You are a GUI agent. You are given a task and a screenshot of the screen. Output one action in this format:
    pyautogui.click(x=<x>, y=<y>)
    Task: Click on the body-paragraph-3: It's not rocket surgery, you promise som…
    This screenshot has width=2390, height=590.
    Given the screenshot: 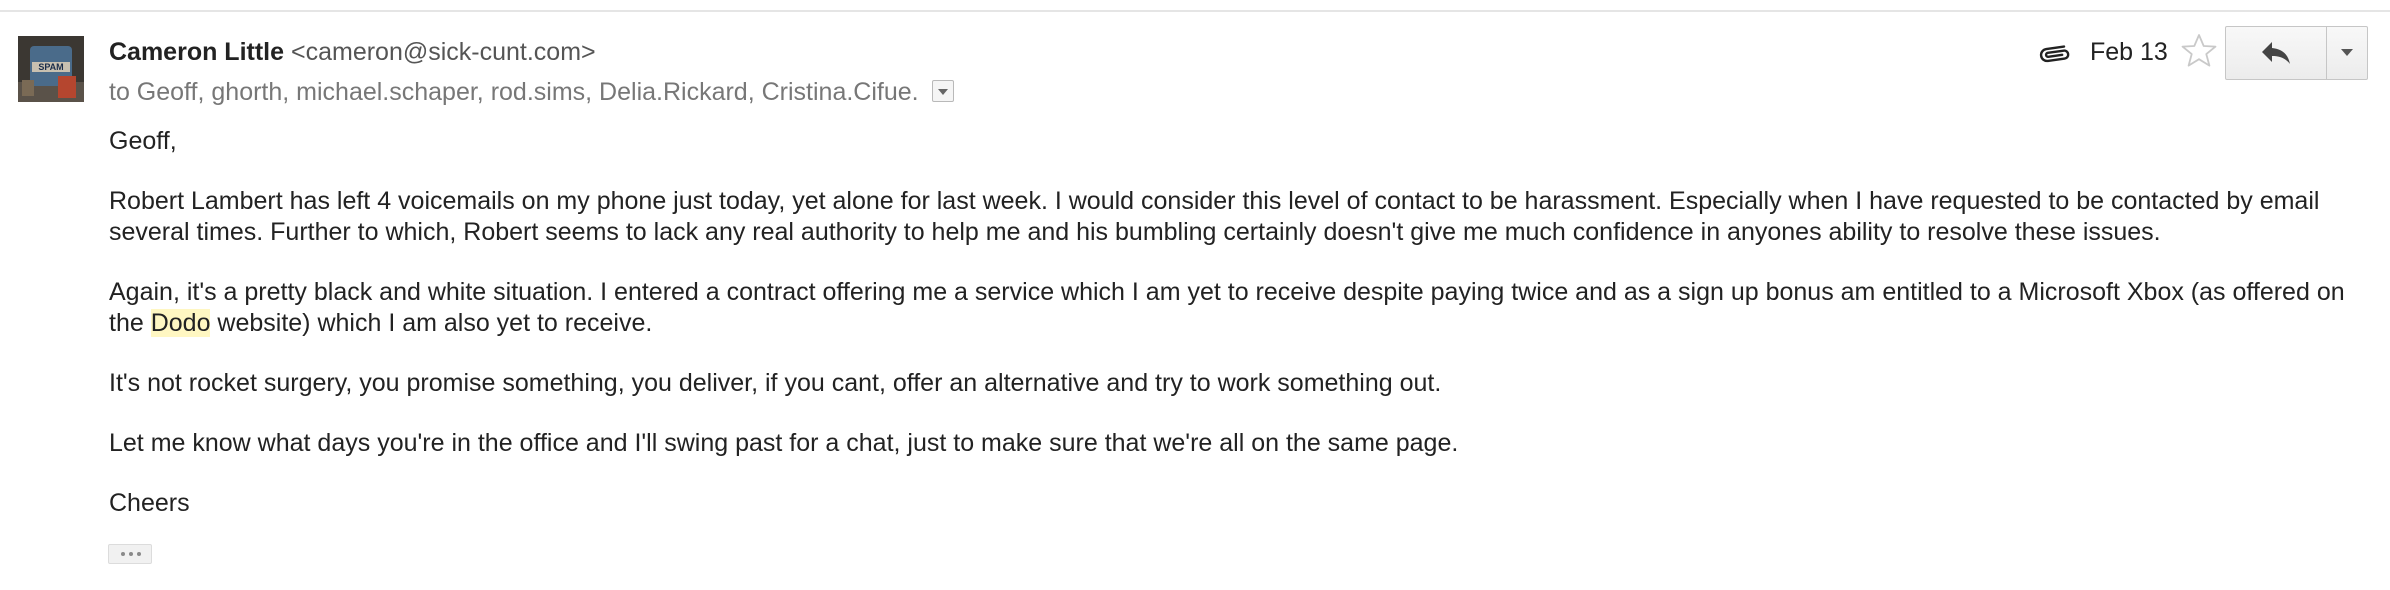 What is the action you would take?
    pyautogui.click(x=775, y=383)
    